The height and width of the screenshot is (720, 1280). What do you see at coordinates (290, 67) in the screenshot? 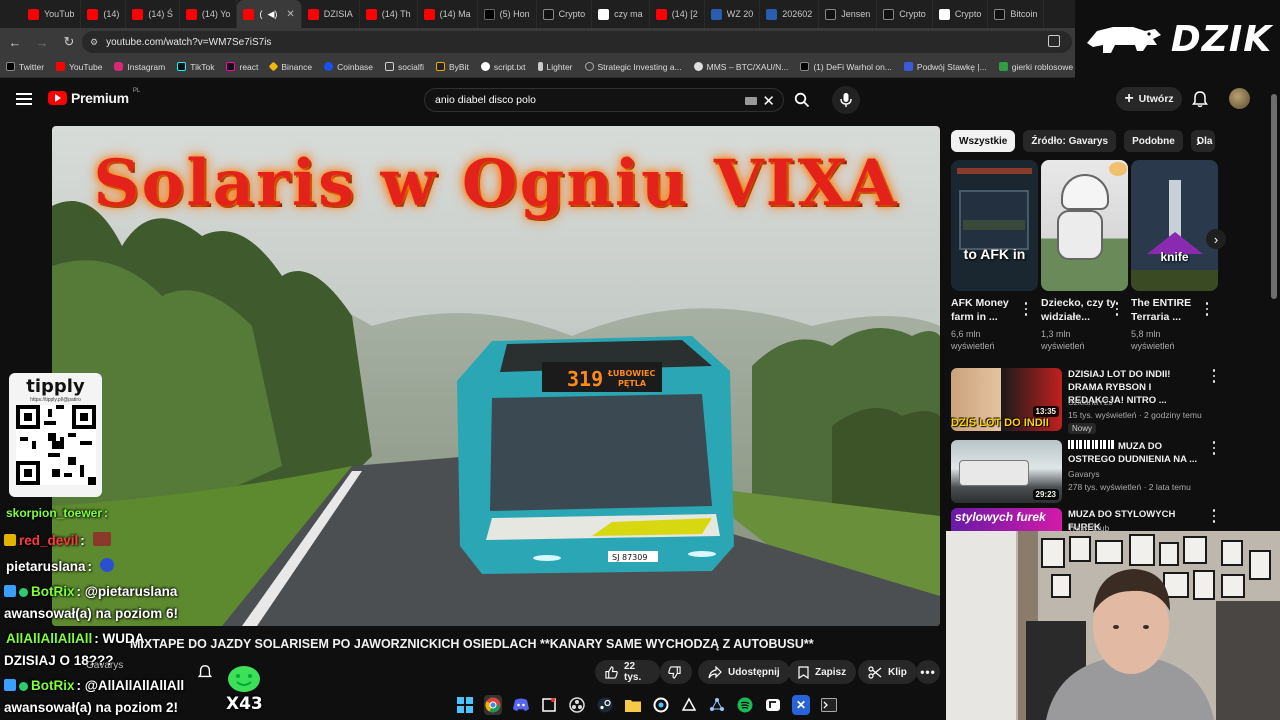
I see `bookmark: Binance` at bounding box center [290, 67].